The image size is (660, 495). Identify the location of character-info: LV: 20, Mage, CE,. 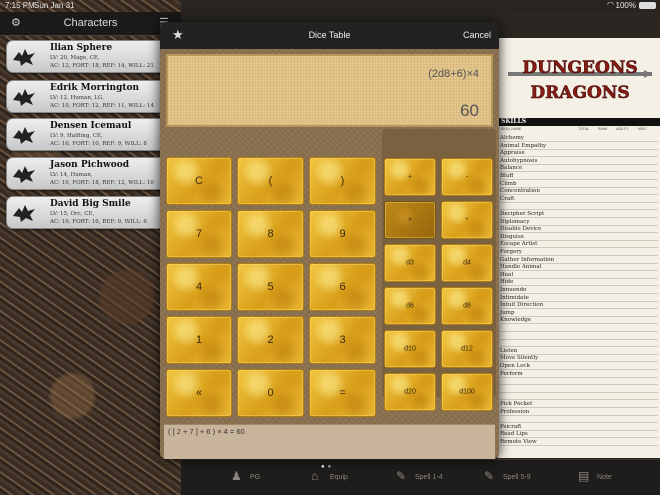
(75, 58).